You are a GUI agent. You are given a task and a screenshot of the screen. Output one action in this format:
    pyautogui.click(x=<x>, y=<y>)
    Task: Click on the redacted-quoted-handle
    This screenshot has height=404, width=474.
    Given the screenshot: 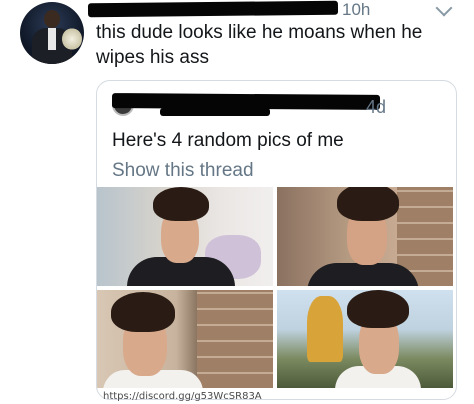 What is the action you would take?
    pyautogui.click(x=215, y=112)
    